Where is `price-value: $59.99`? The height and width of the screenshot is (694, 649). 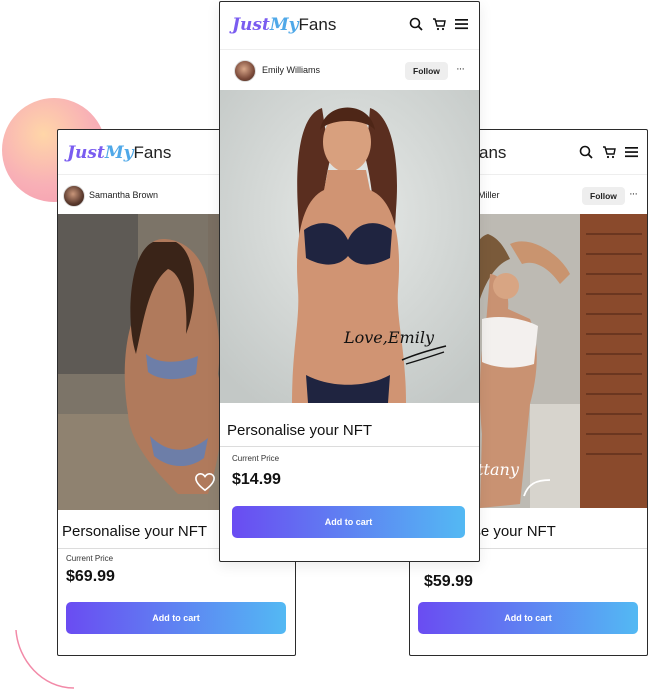 price-value: $59.99 is located at coordinates (448, 581).